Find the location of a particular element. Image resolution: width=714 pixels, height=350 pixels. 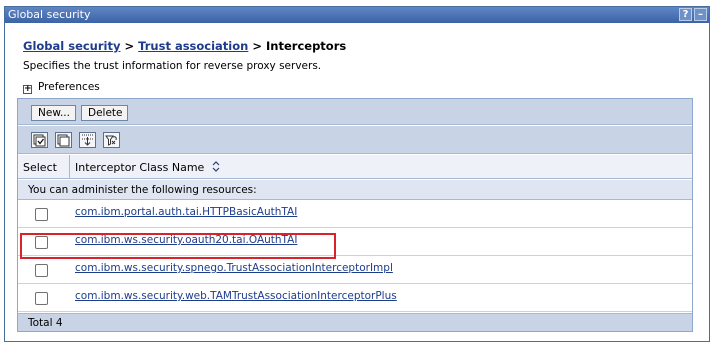

table-row: com.ibm.portal.auth.tai.HTTPBasicAuthTAI is located at coordinates (355, 214).